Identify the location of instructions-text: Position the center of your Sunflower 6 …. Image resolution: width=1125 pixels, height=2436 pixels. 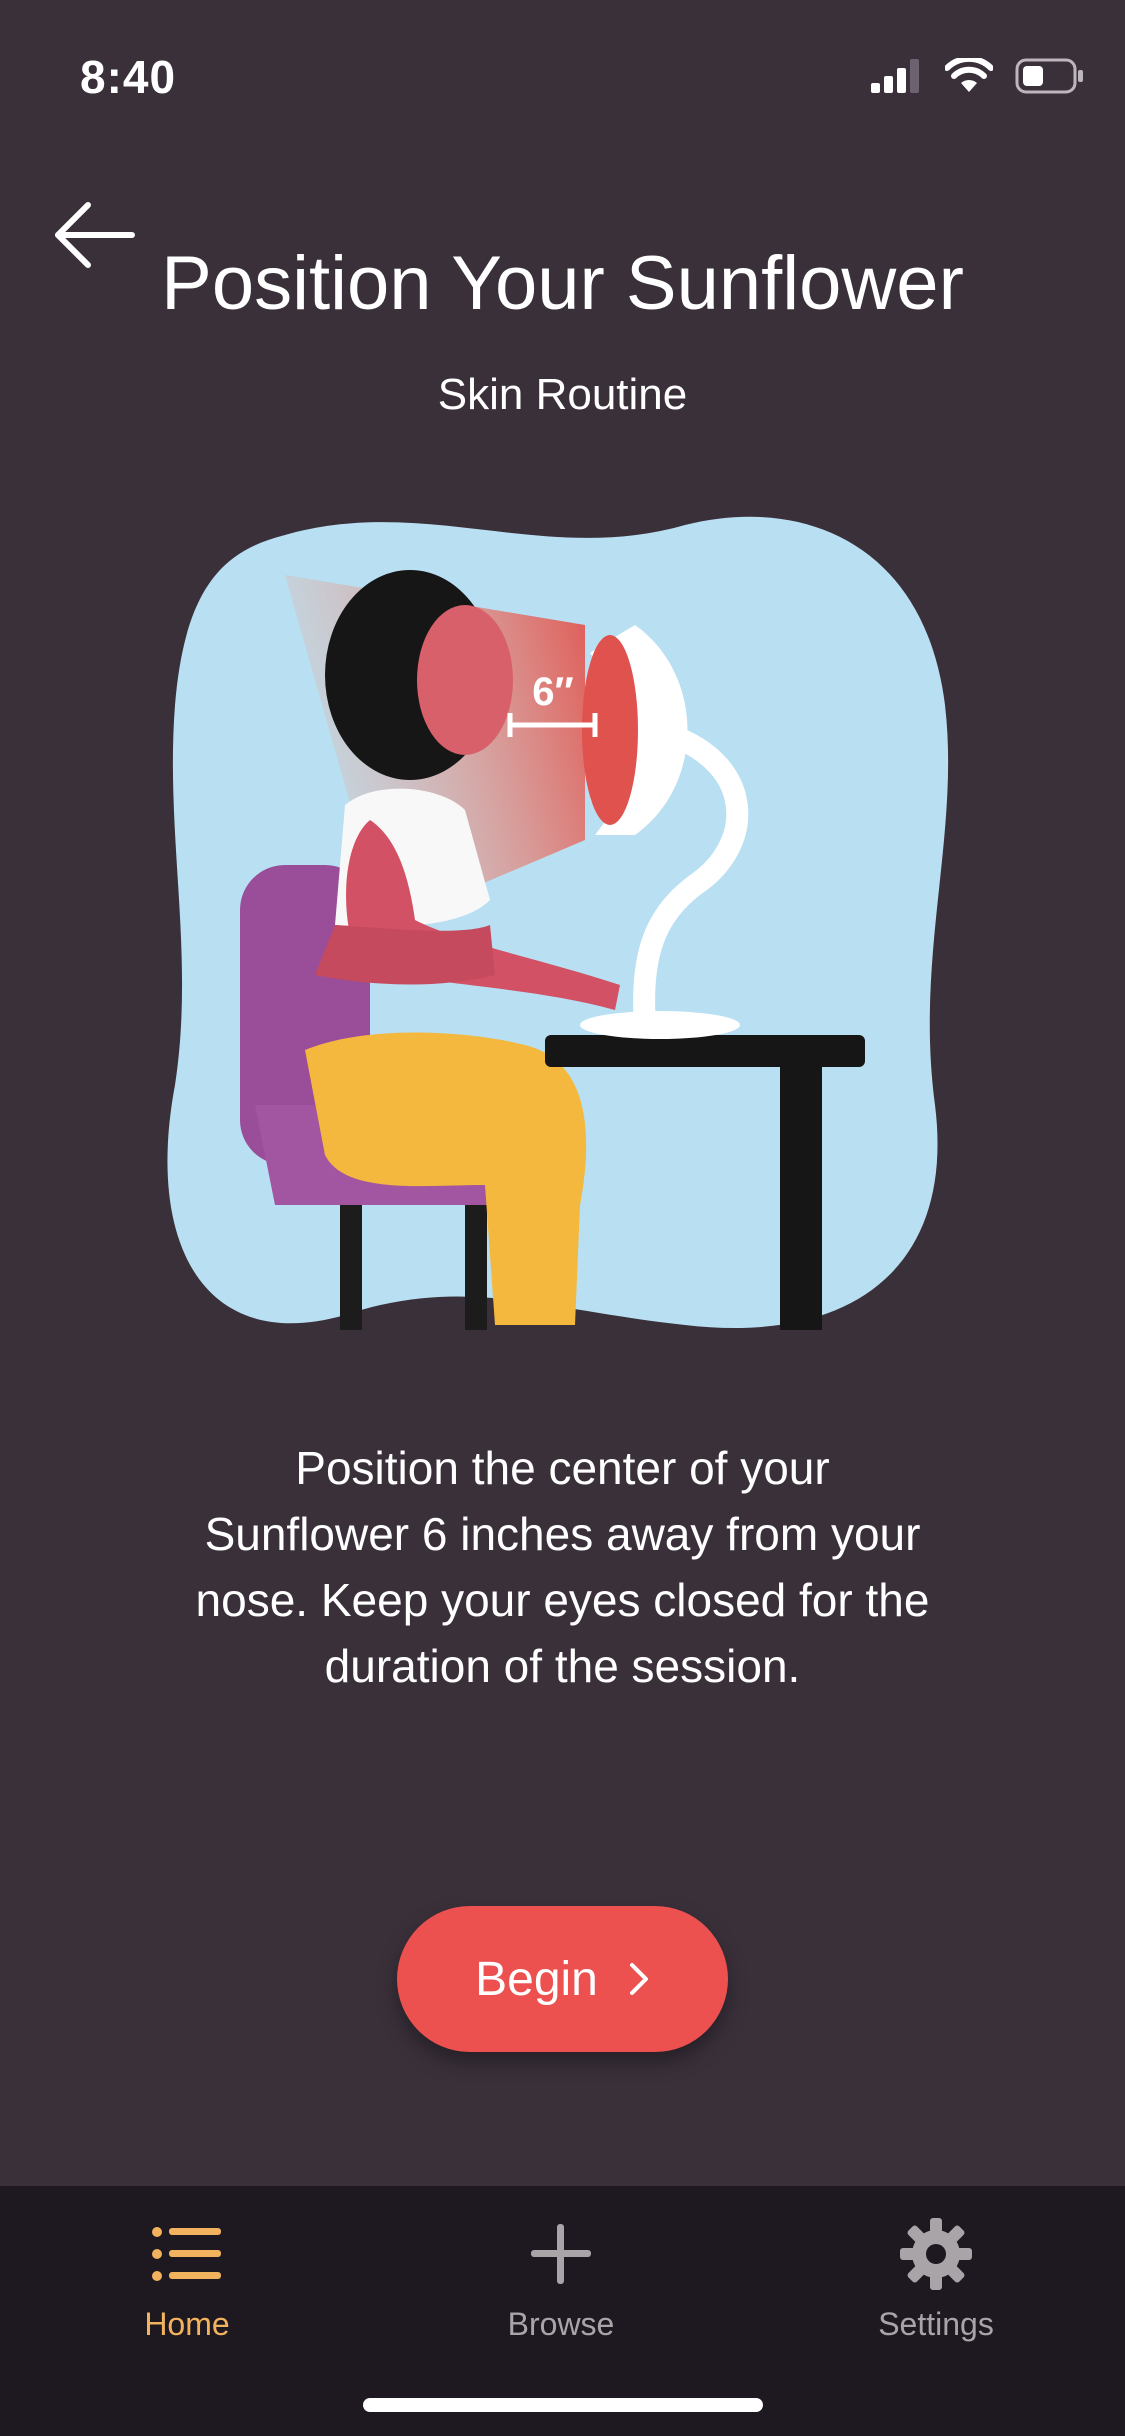
(562, 1567).